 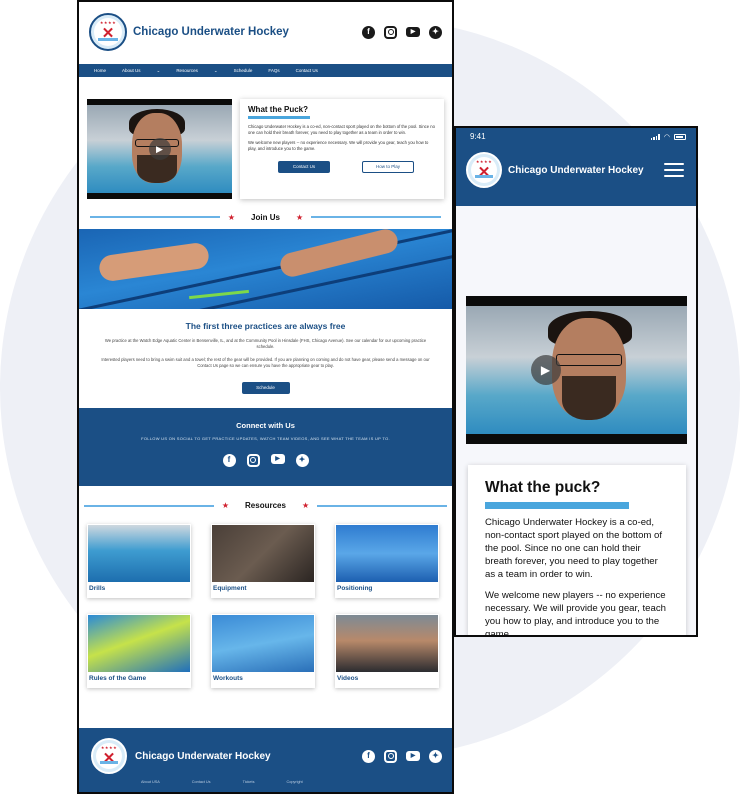 I want to click on mobile-header: 9:41 ◠ ★★★★ ✕ Chicago Underwater Hockey, so click(x=576, y=167).